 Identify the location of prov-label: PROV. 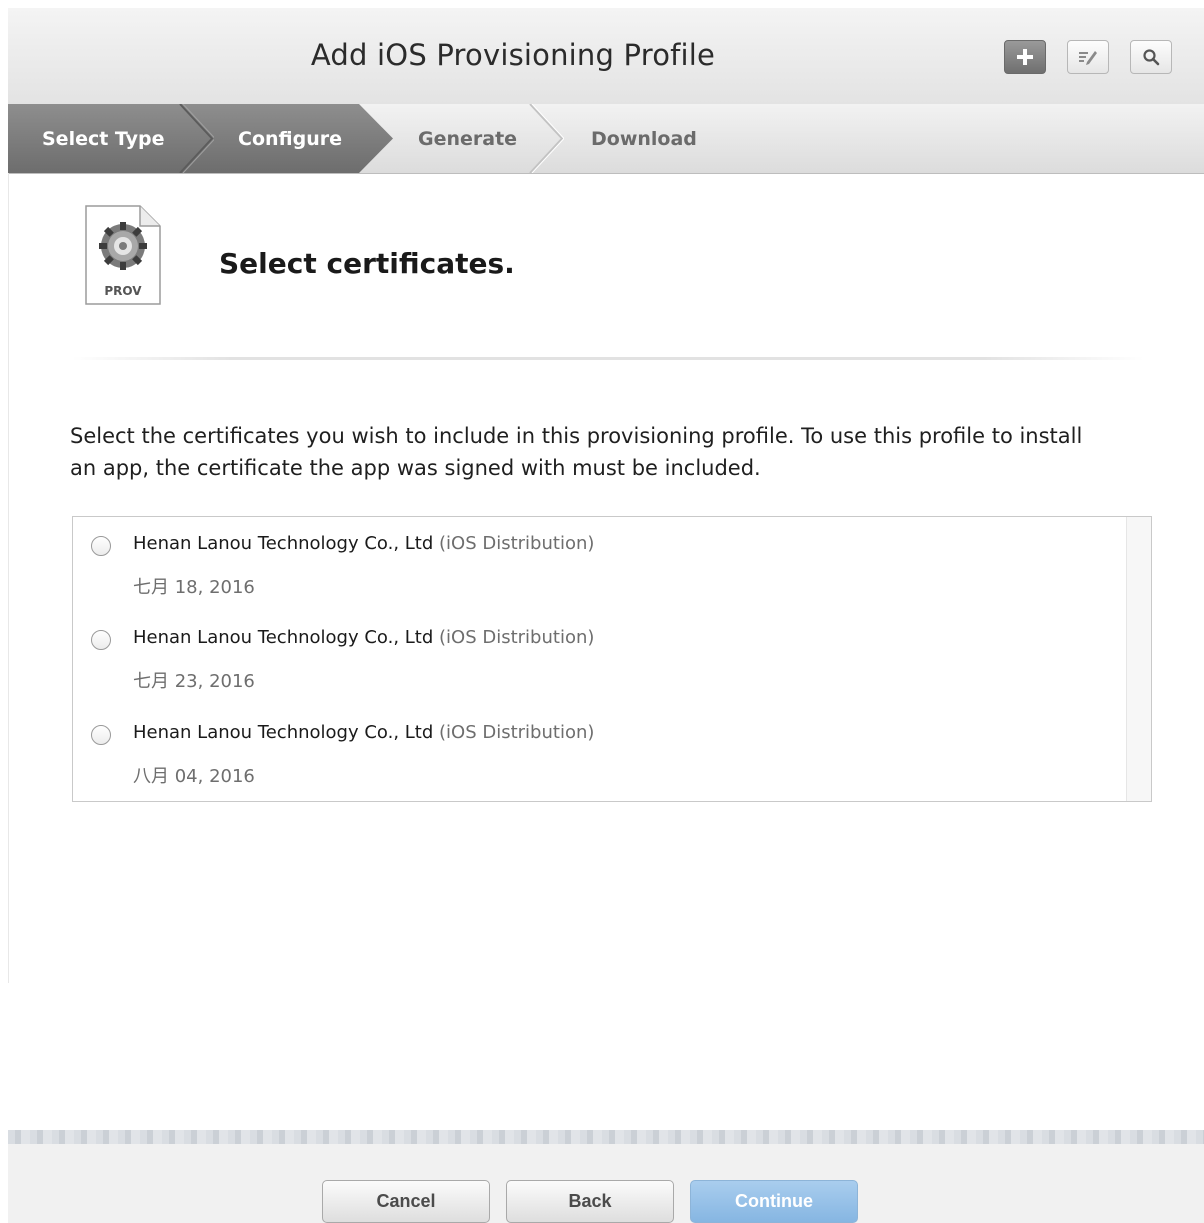
(123, 291).